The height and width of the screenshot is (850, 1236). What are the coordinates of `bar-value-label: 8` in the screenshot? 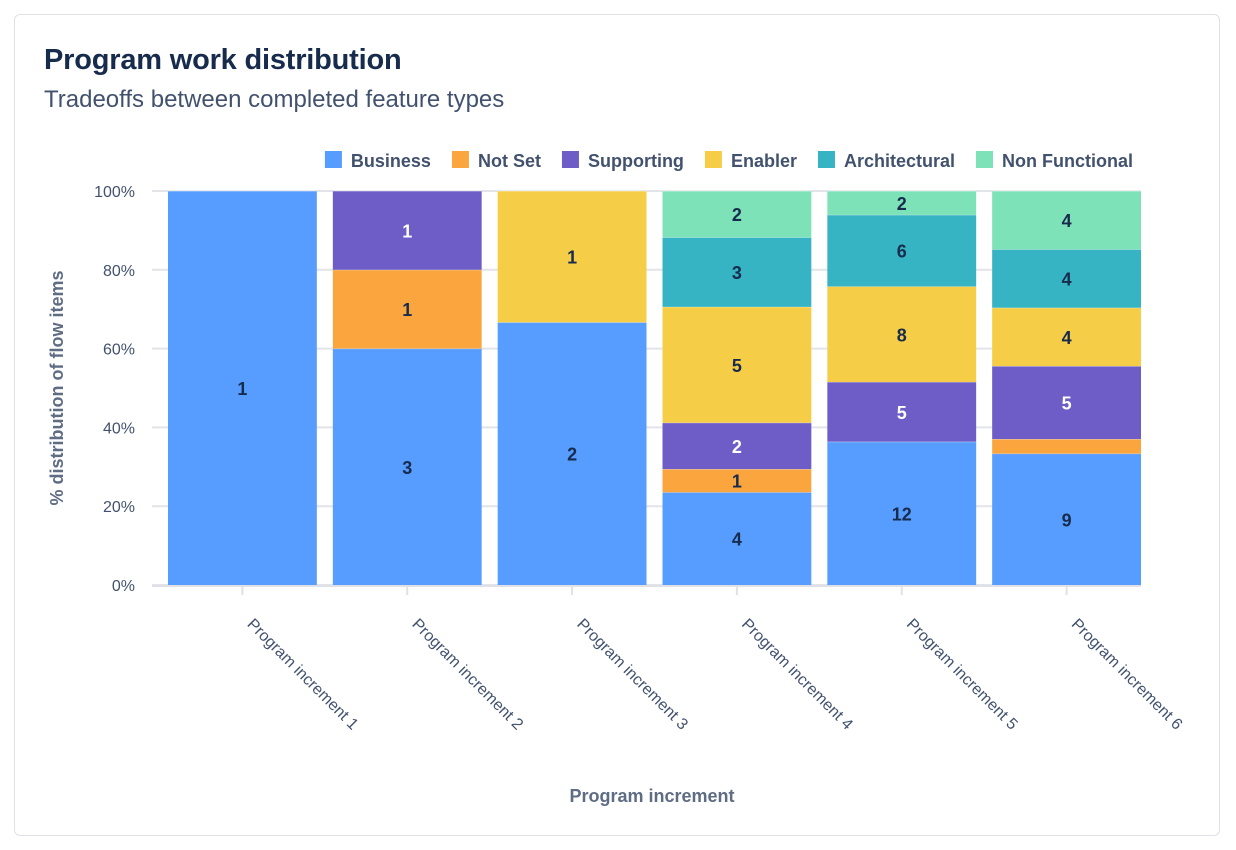 It's located at (902, 335).